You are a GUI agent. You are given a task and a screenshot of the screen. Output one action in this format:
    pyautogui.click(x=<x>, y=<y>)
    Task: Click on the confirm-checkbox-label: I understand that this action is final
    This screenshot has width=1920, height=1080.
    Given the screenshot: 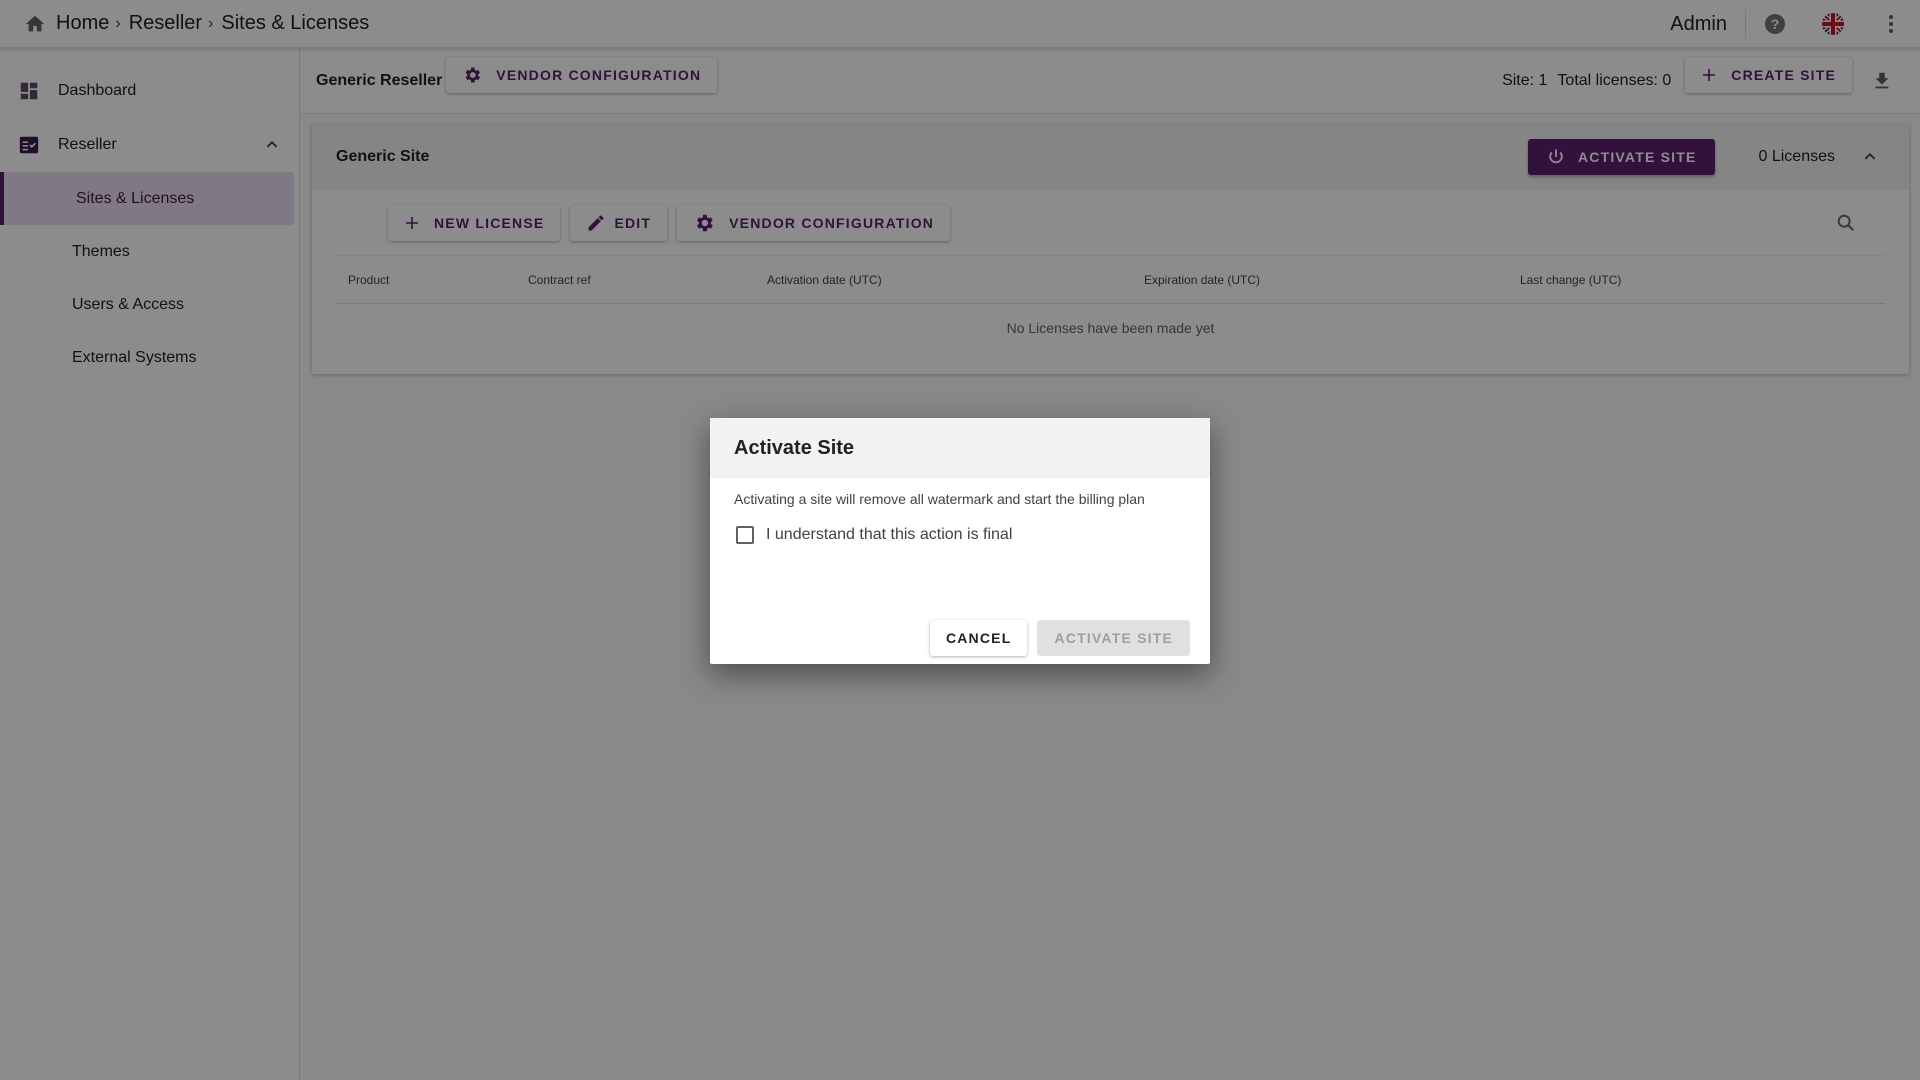 What is the action you would take?
    pyautogui.click(x=889, y=535)
    